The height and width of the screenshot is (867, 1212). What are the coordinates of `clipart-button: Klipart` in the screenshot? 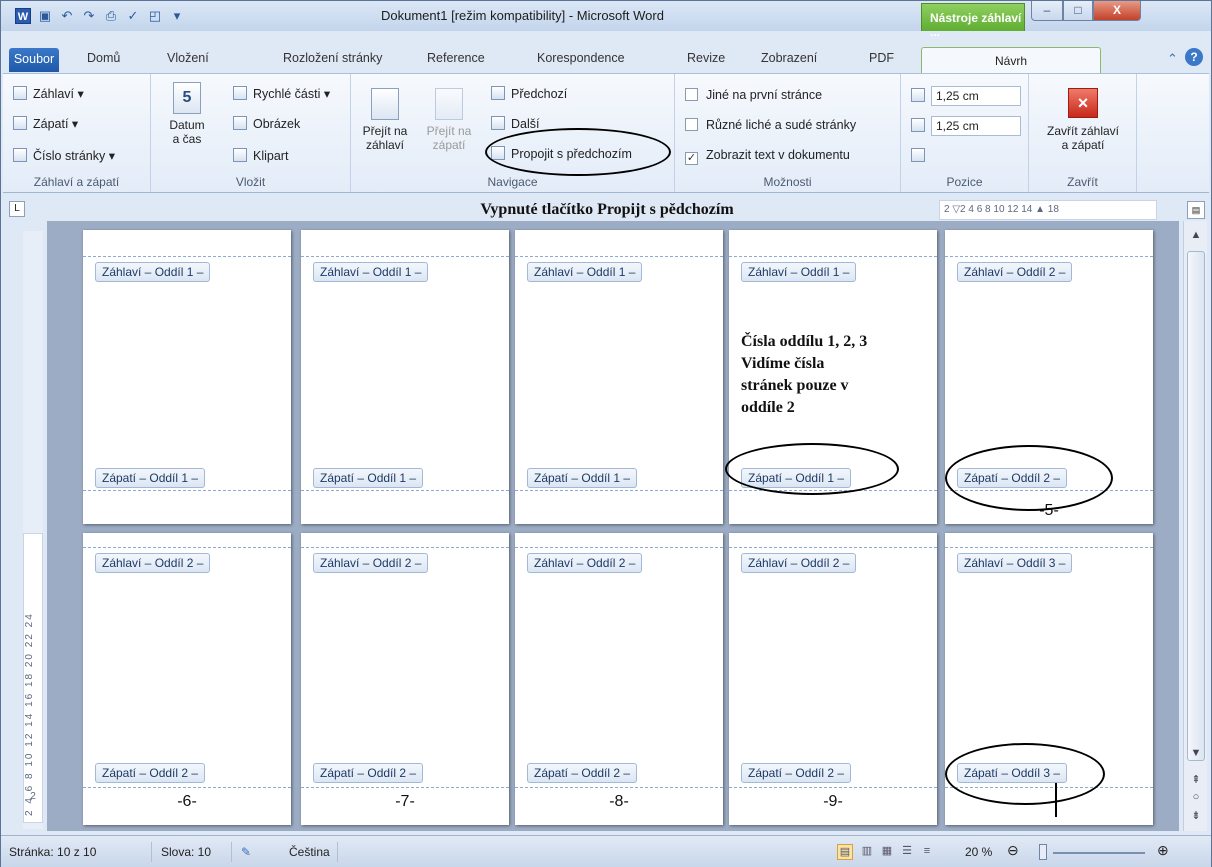 It's located at (260, 155).